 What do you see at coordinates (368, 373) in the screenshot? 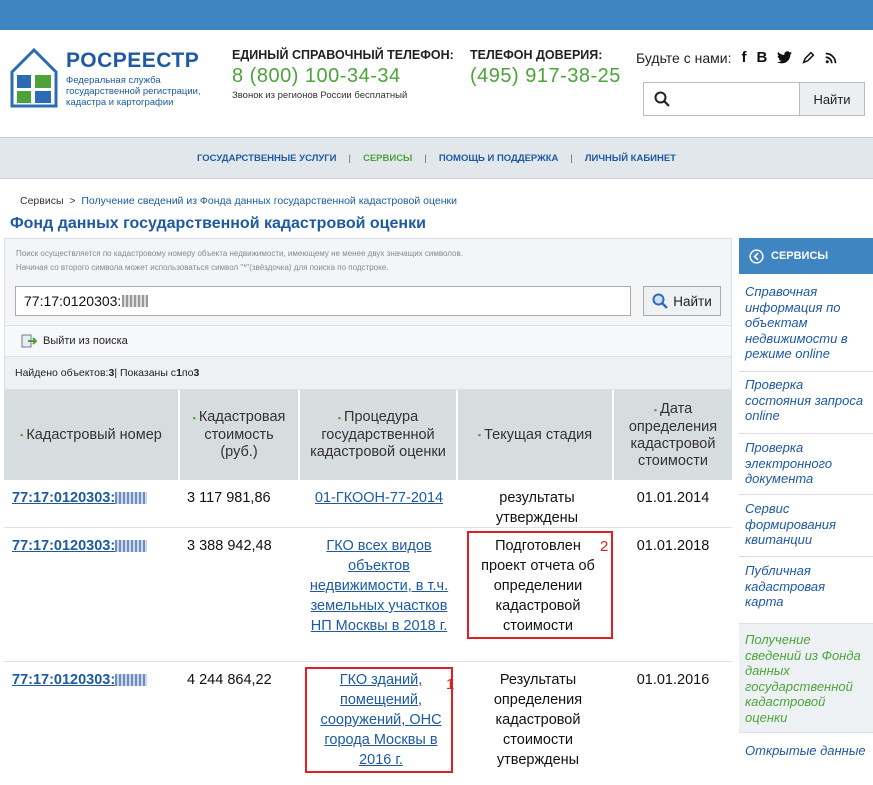
I see `results-summary: Найдено объектов: 3 | Показаны с 1 по 3` at bounding box center [368, 373].